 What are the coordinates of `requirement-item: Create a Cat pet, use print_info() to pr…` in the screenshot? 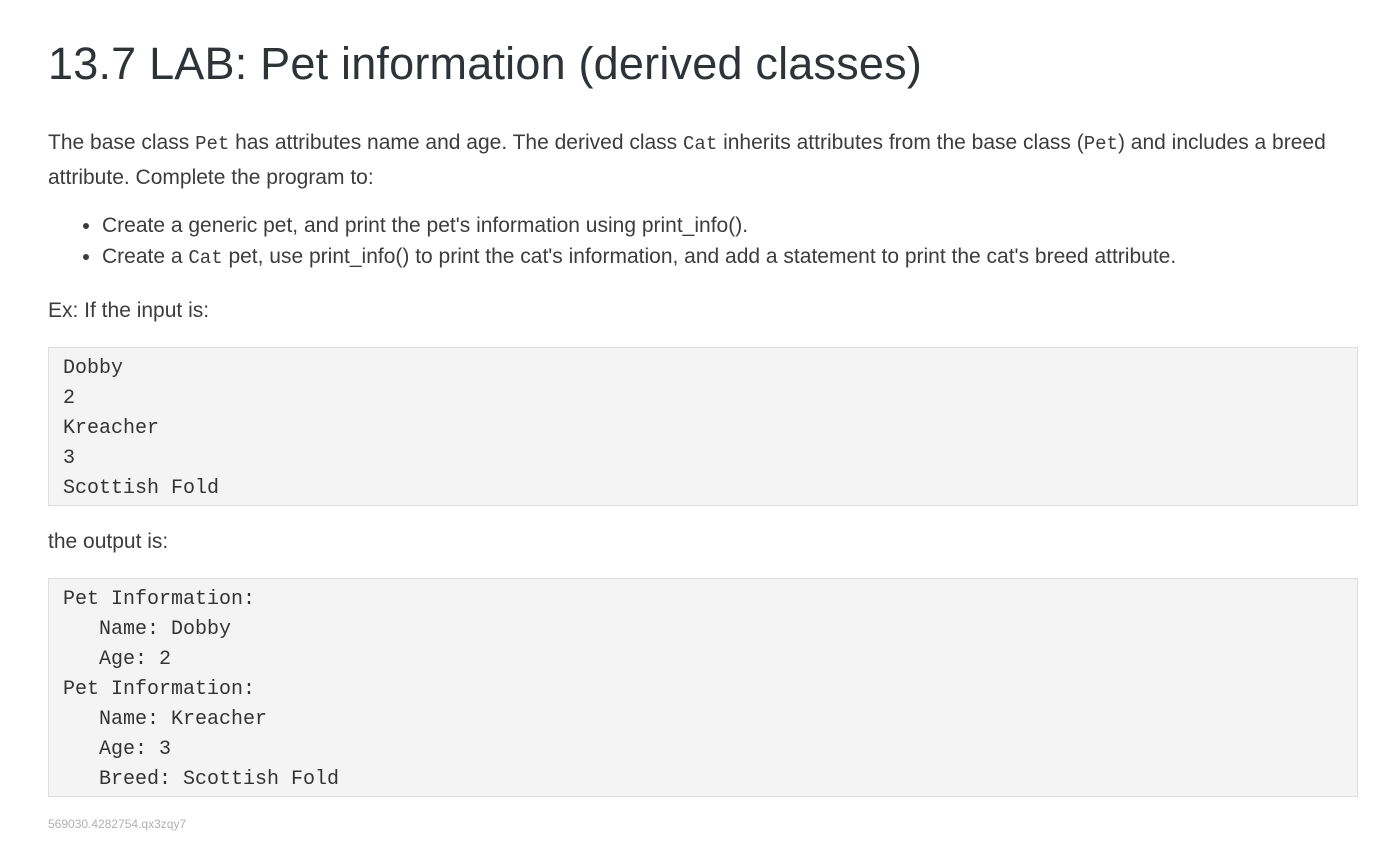 It's located at (730, 257).